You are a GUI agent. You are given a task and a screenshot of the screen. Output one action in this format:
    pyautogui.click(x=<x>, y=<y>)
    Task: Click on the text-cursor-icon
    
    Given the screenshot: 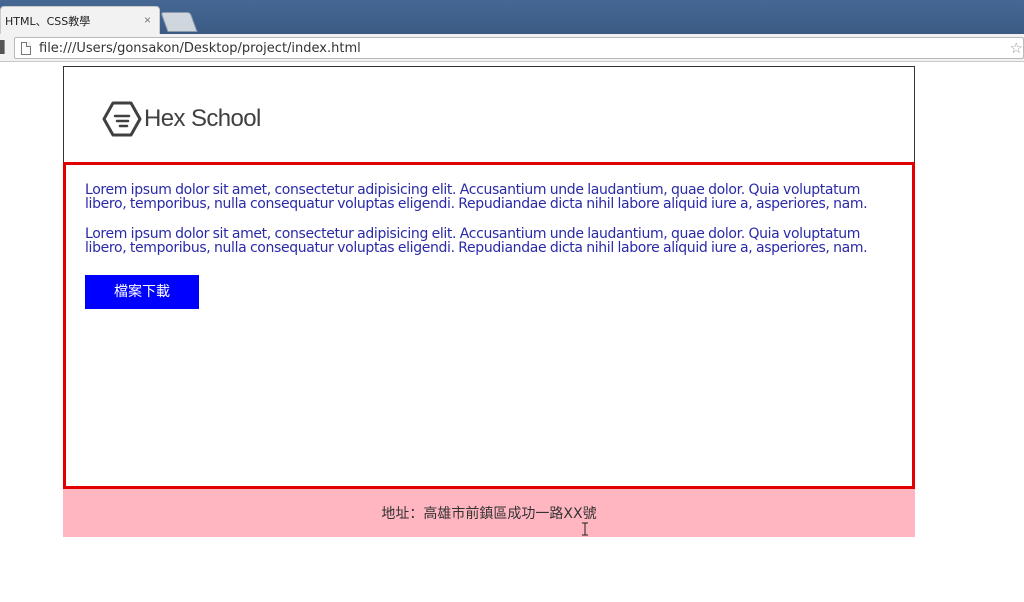 What is the action you would take?
    pyautogui.click(x=585, y=529)
    